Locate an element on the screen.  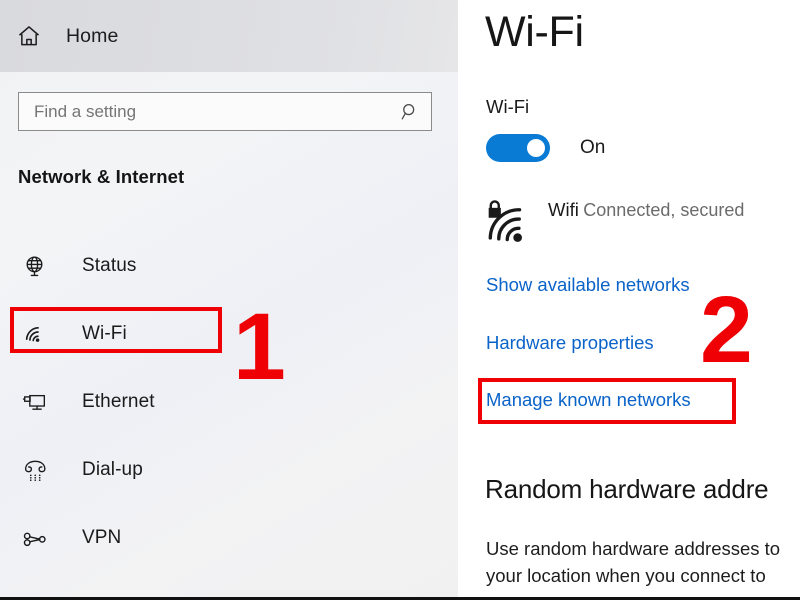
search-icon is located at coordinates (410, 112).